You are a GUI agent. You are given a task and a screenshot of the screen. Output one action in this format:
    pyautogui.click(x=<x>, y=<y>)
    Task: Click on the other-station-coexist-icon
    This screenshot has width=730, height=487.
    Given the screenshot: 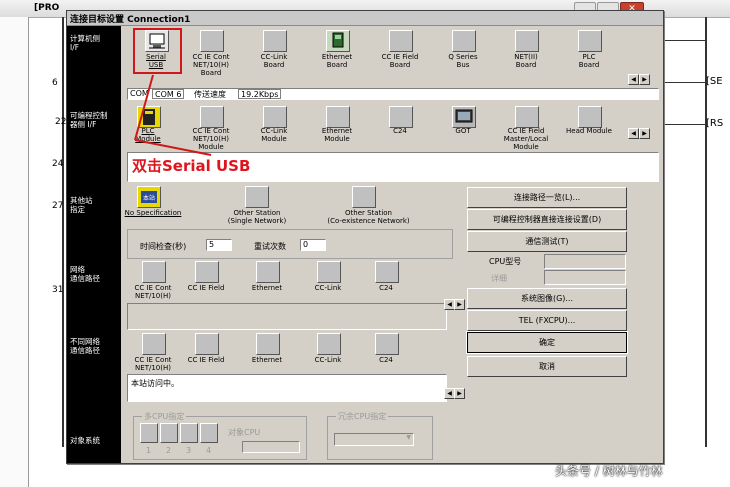 What is the action you would take?
    pyautogui.click(x=364, y=197)
    